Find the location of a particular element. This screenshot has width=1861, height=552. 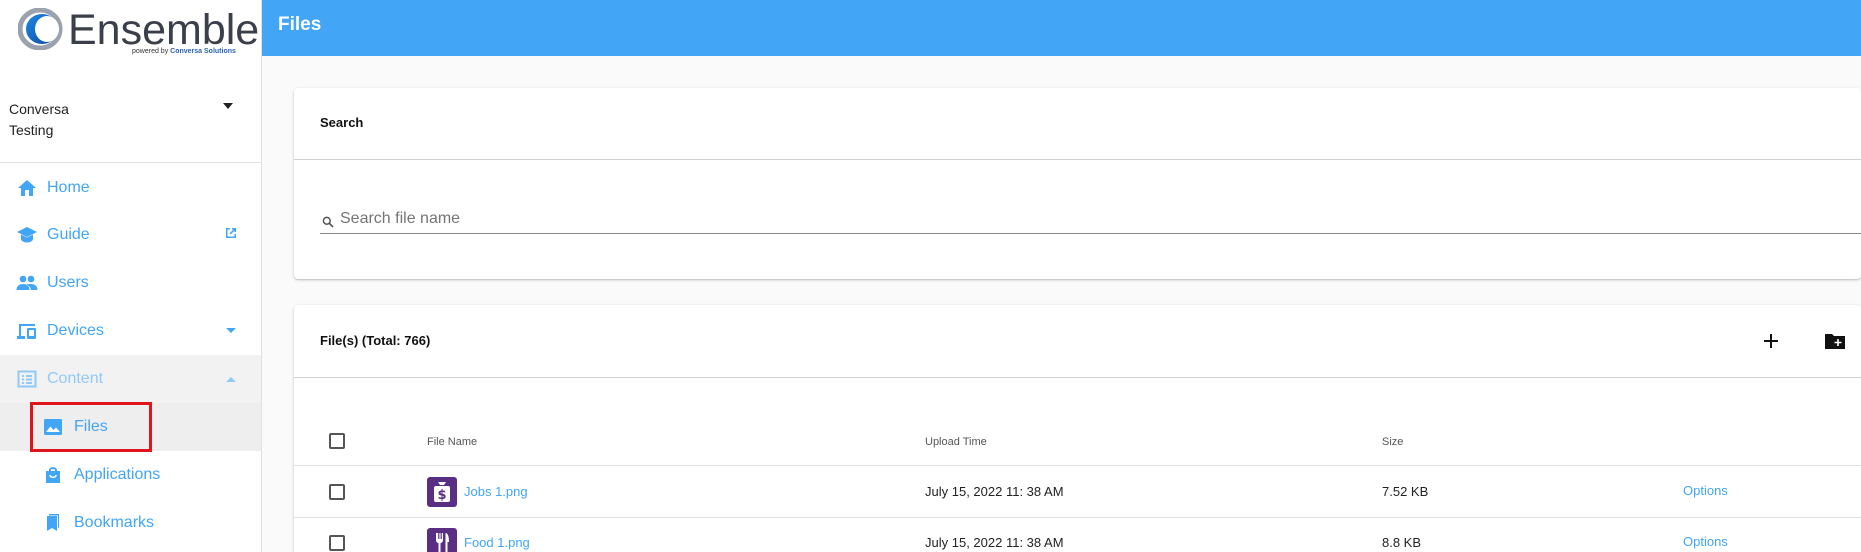

create-folder-icon is located at coordinates (1835, 341).